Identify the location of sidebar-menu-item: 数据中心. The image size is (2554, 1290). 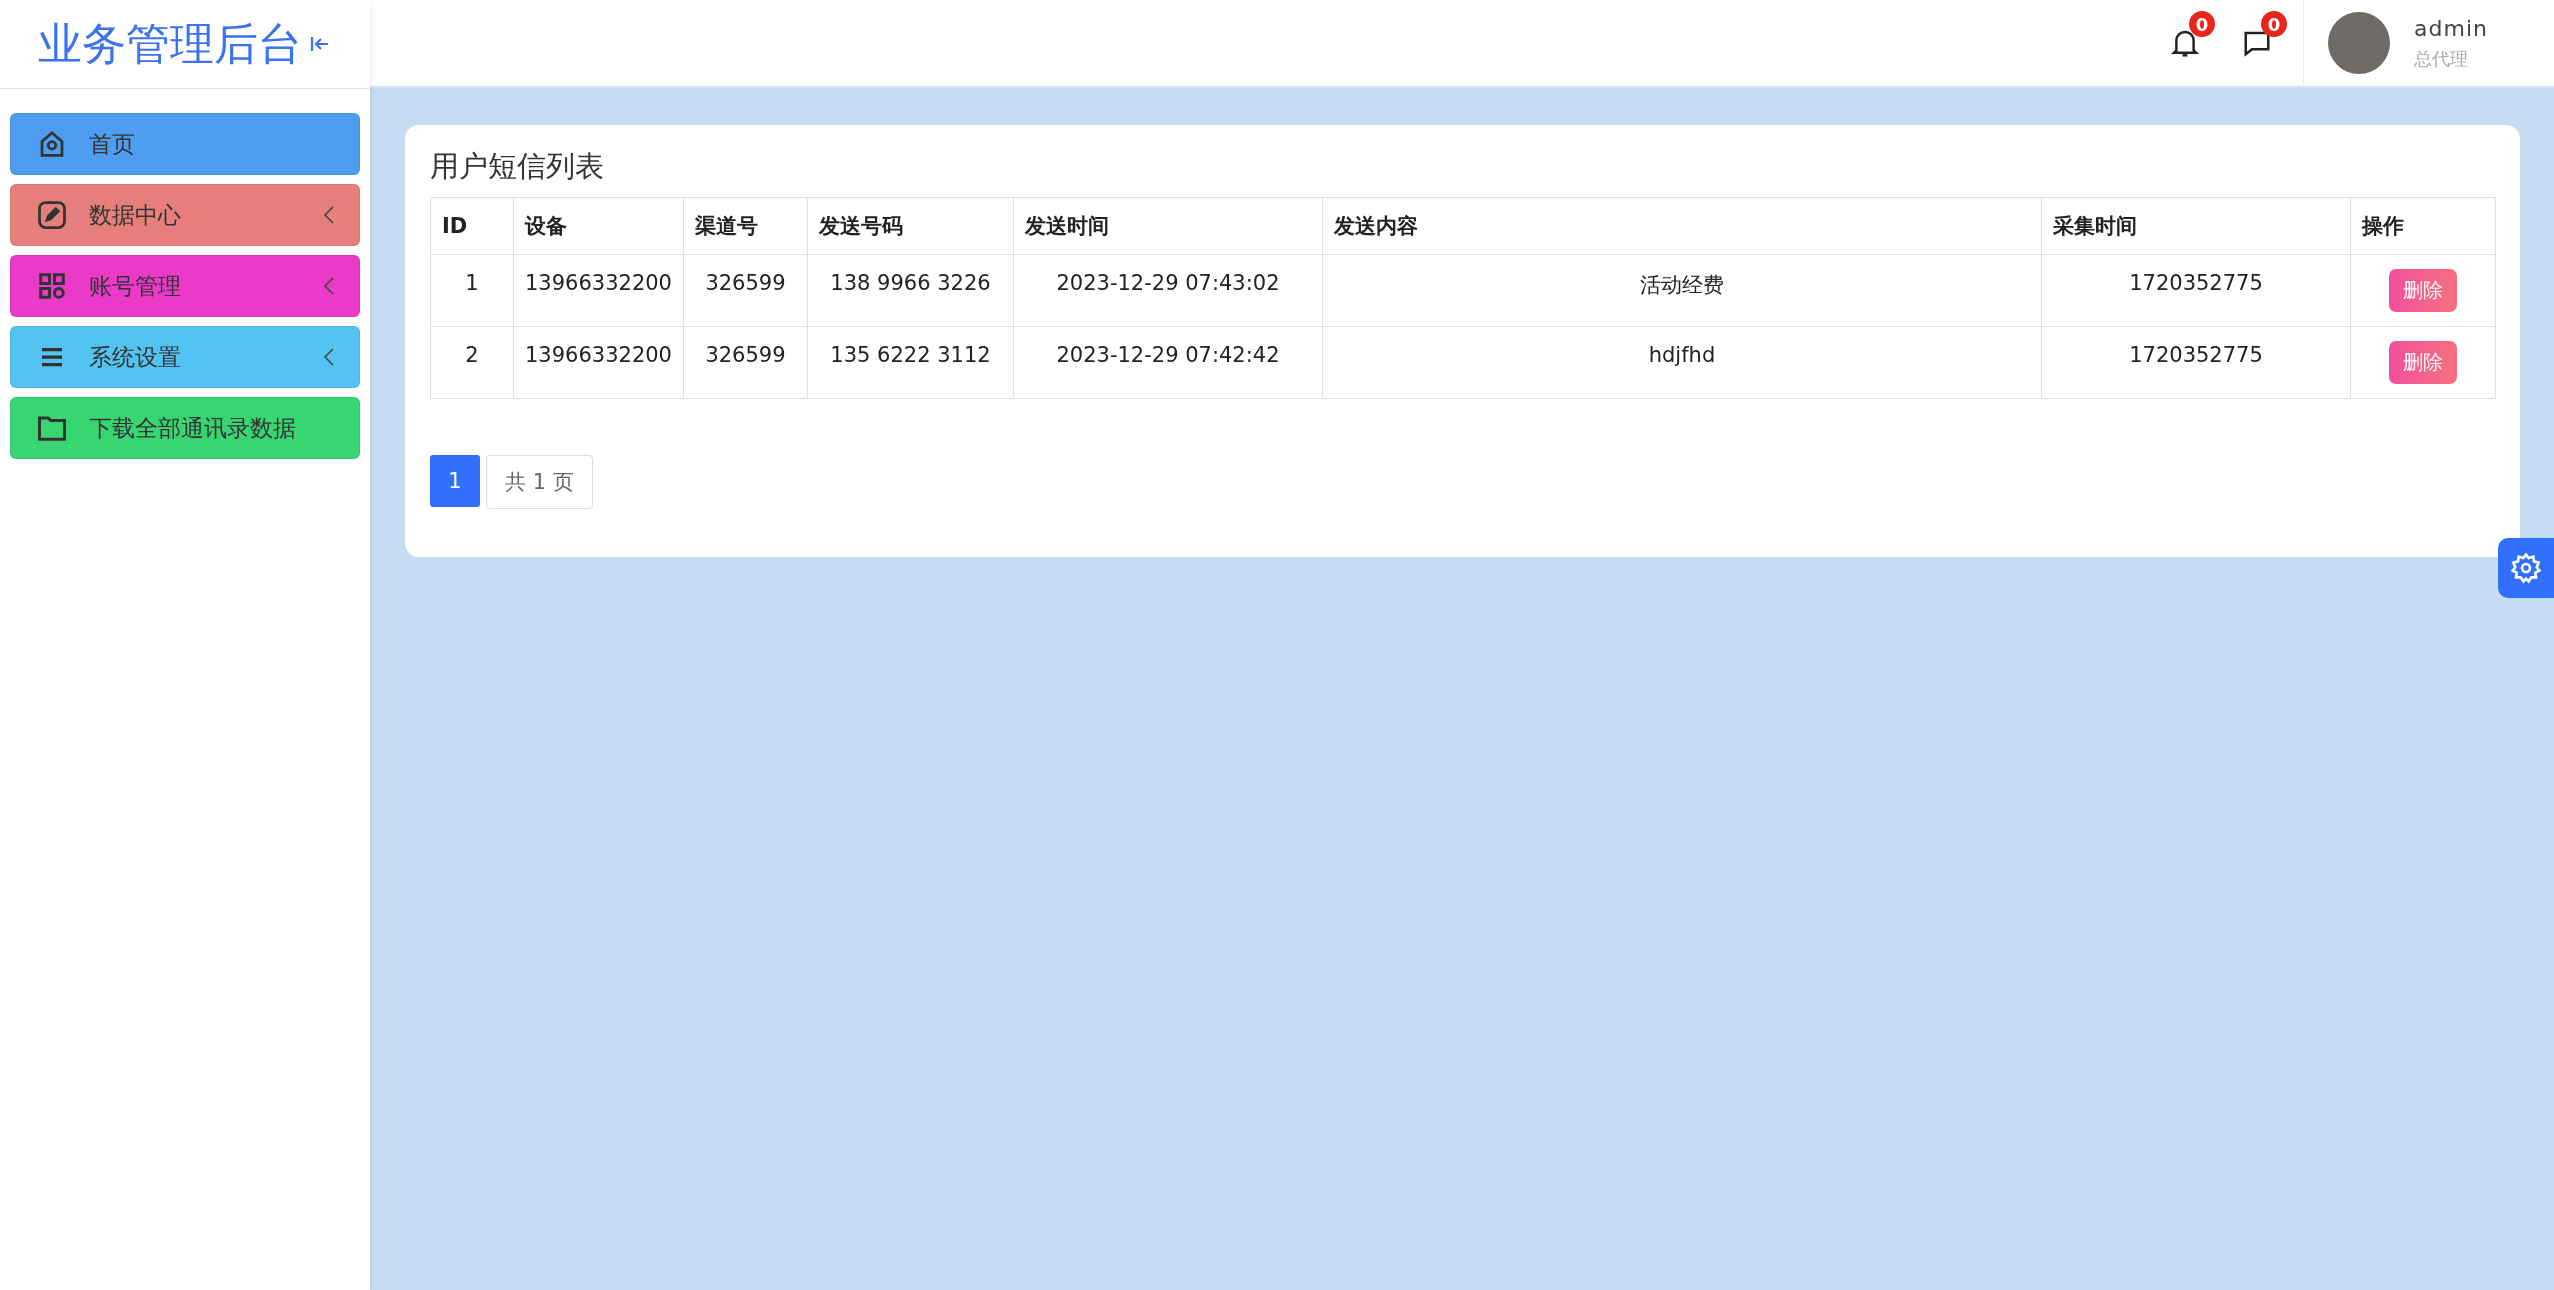
(185, 215).